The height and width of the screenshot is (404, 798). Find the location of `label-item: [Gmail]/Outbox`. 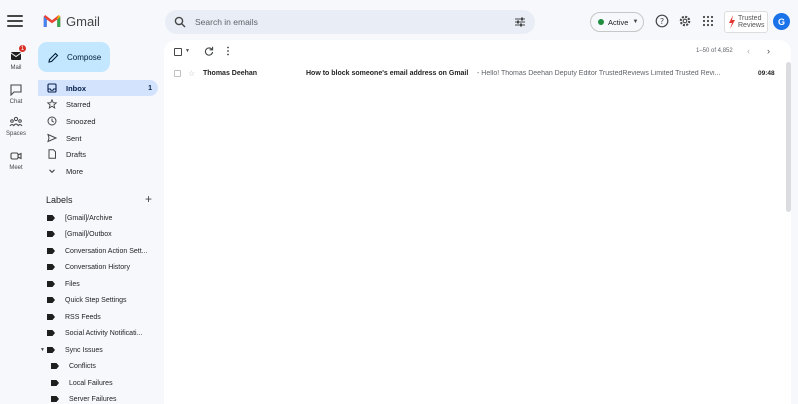

label-item: [Gmail]/Outbox is located at coordinates (98, 234).